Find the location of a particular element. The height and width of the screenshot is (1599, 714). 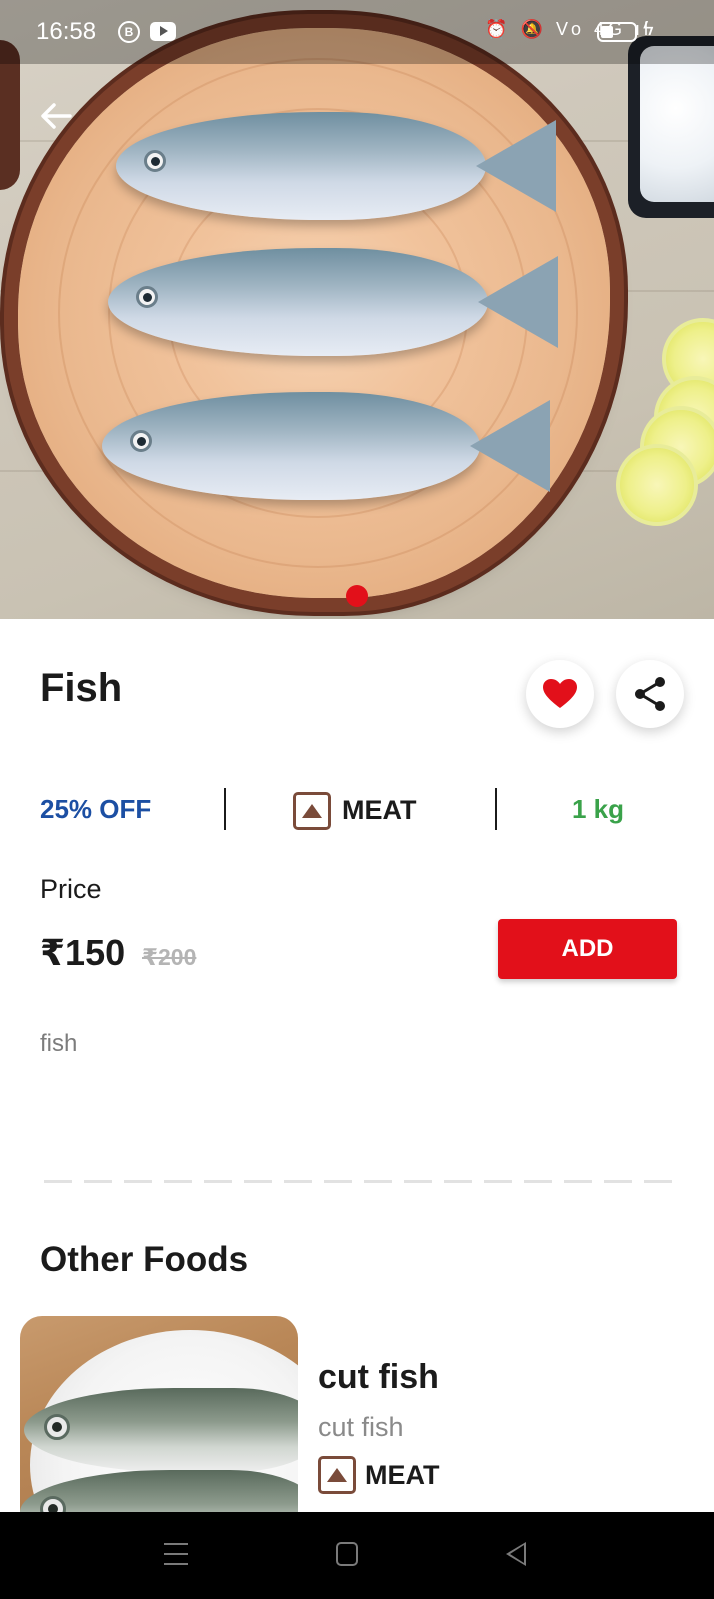

back-button is located at coordinates (56, 116).